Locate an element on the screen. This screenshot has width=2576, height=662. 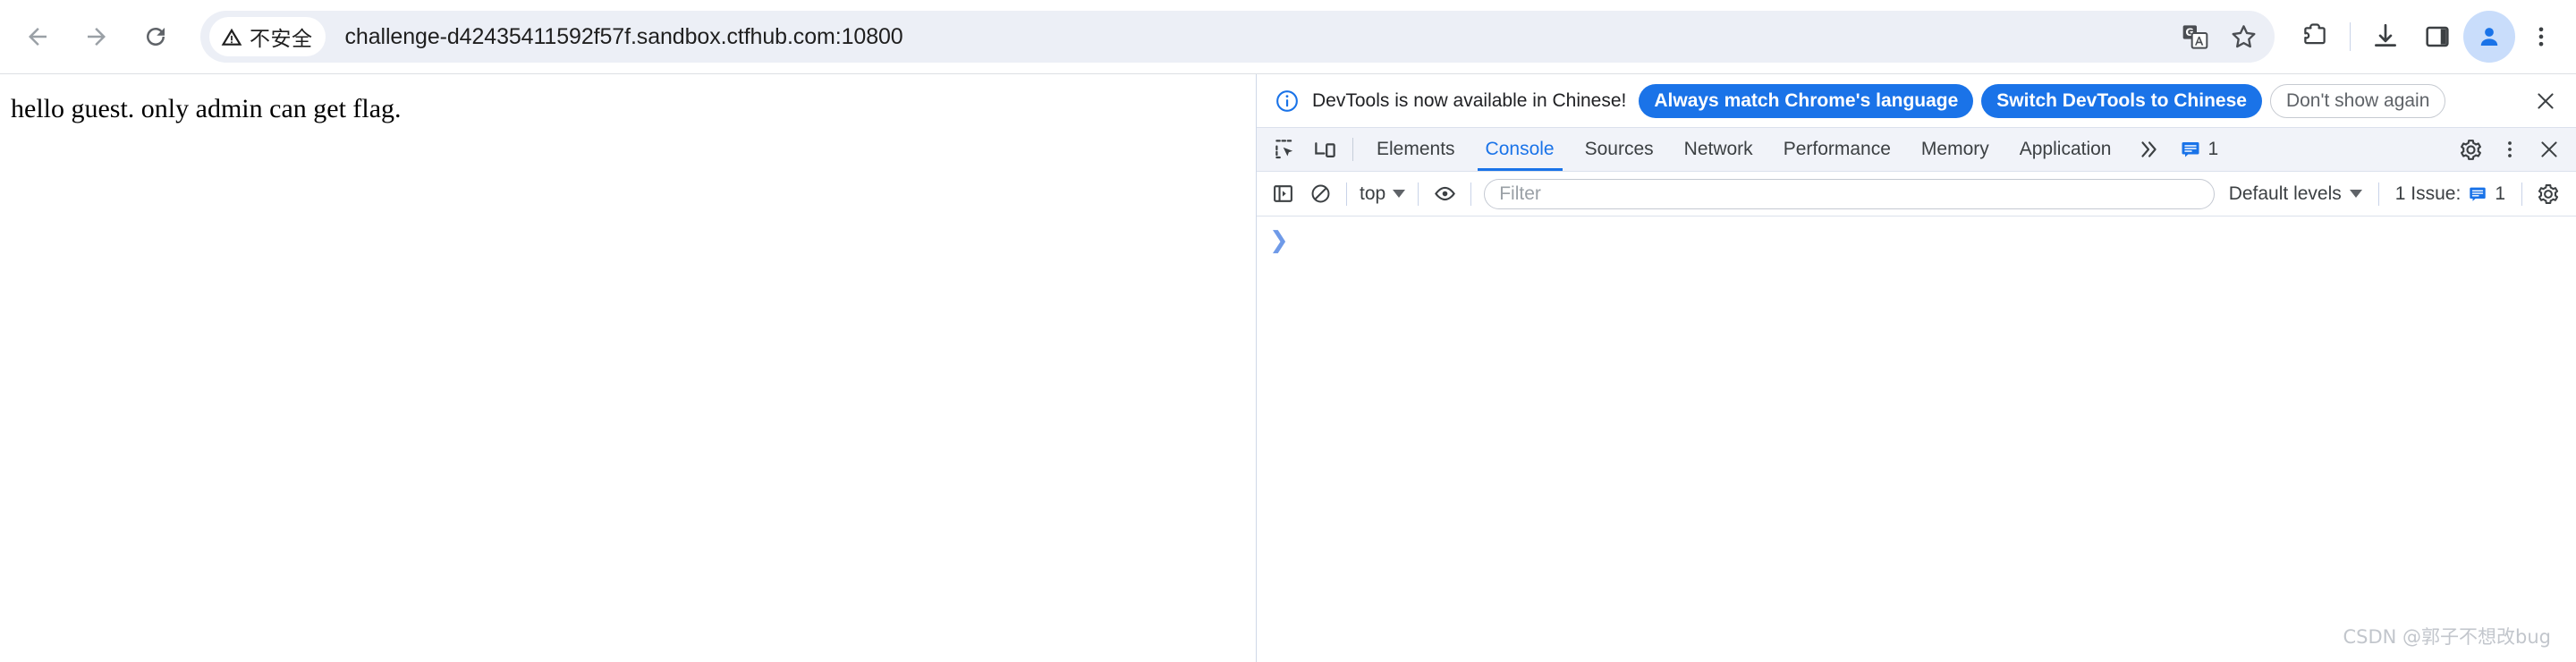
eye-icon is located at coordinates (1444, 193).